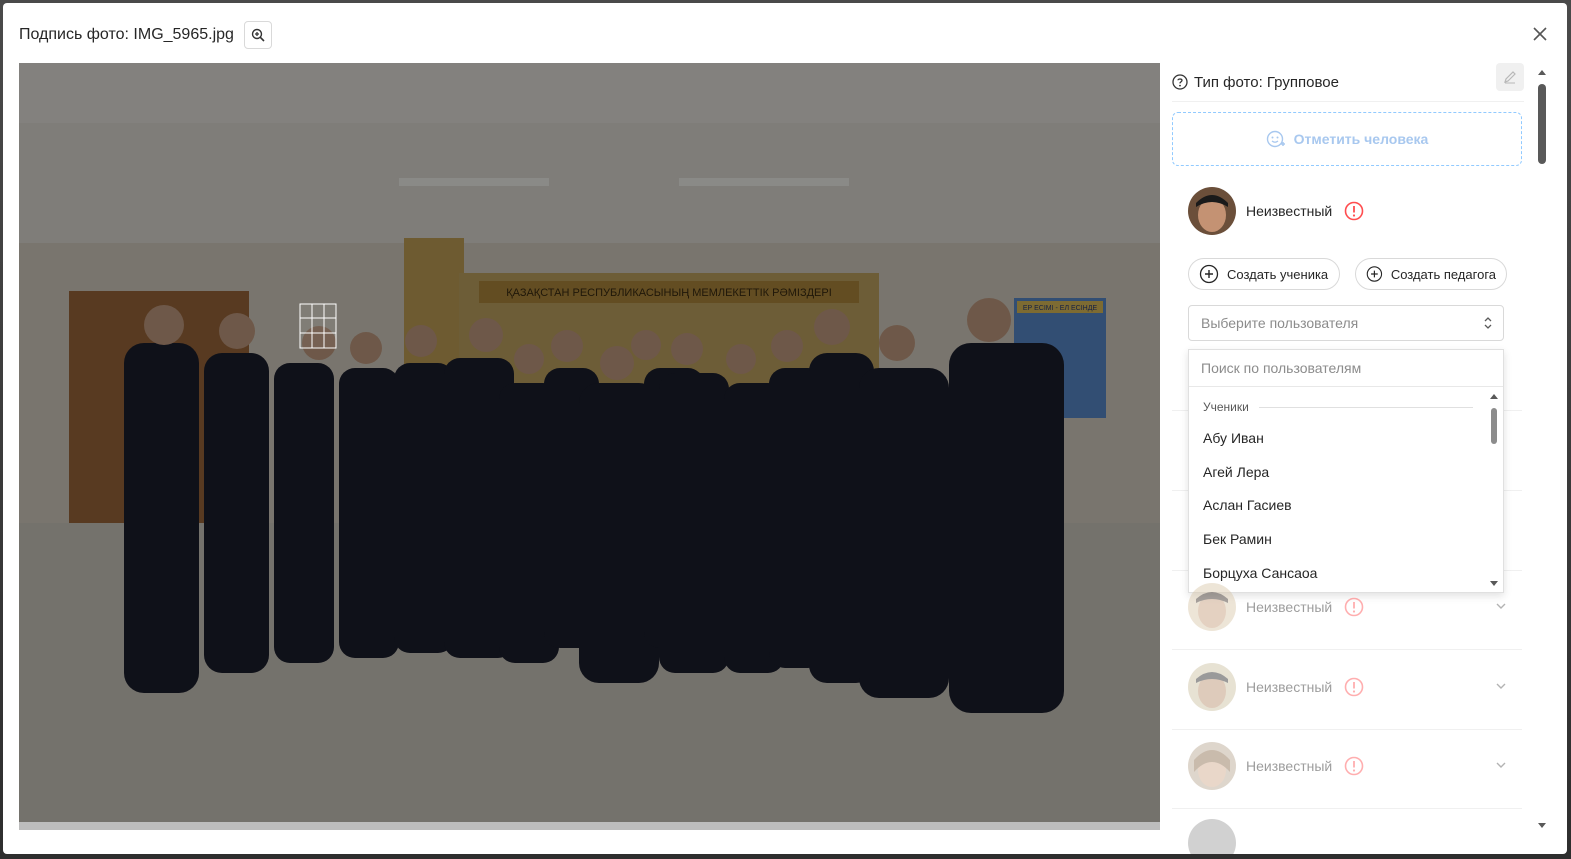  I want to click on face-plus-icon, so click(1275, 139).